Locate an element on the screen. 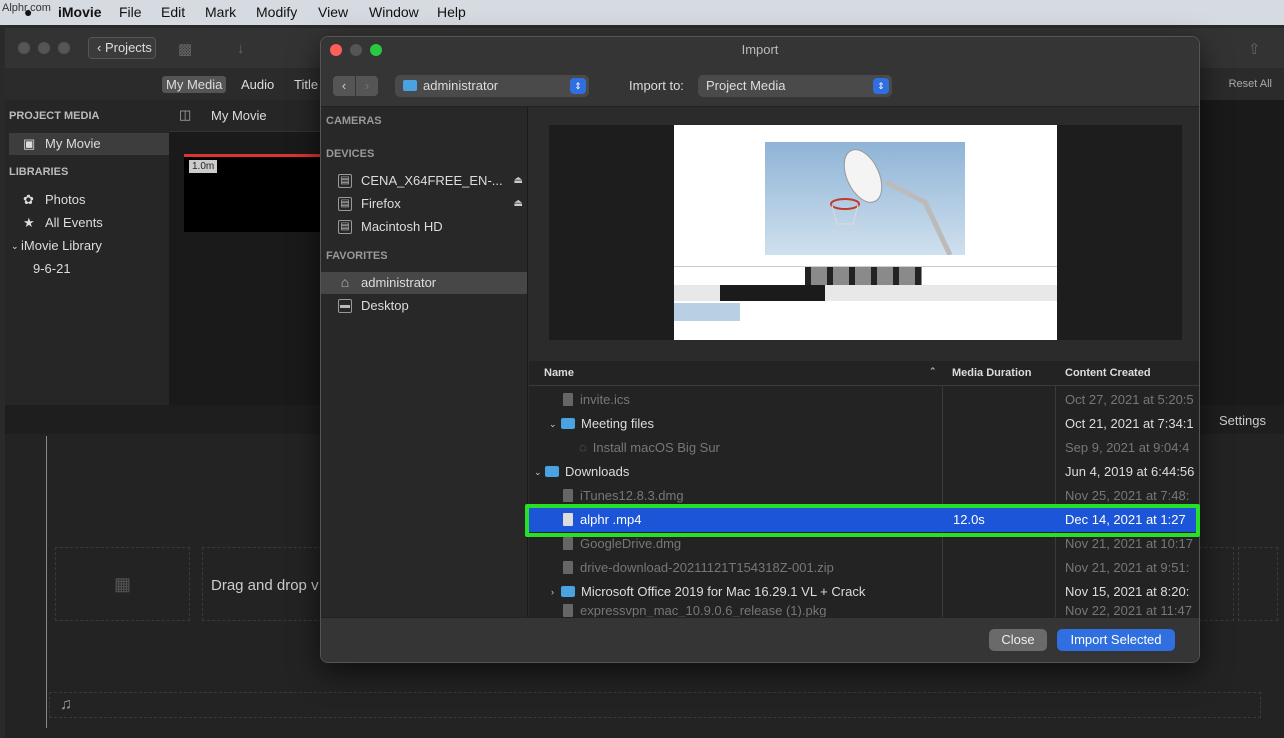 The height and width of the screenshot is (738, 1284). column-header-duration: Media Duration is located at coordinates (991, 373).